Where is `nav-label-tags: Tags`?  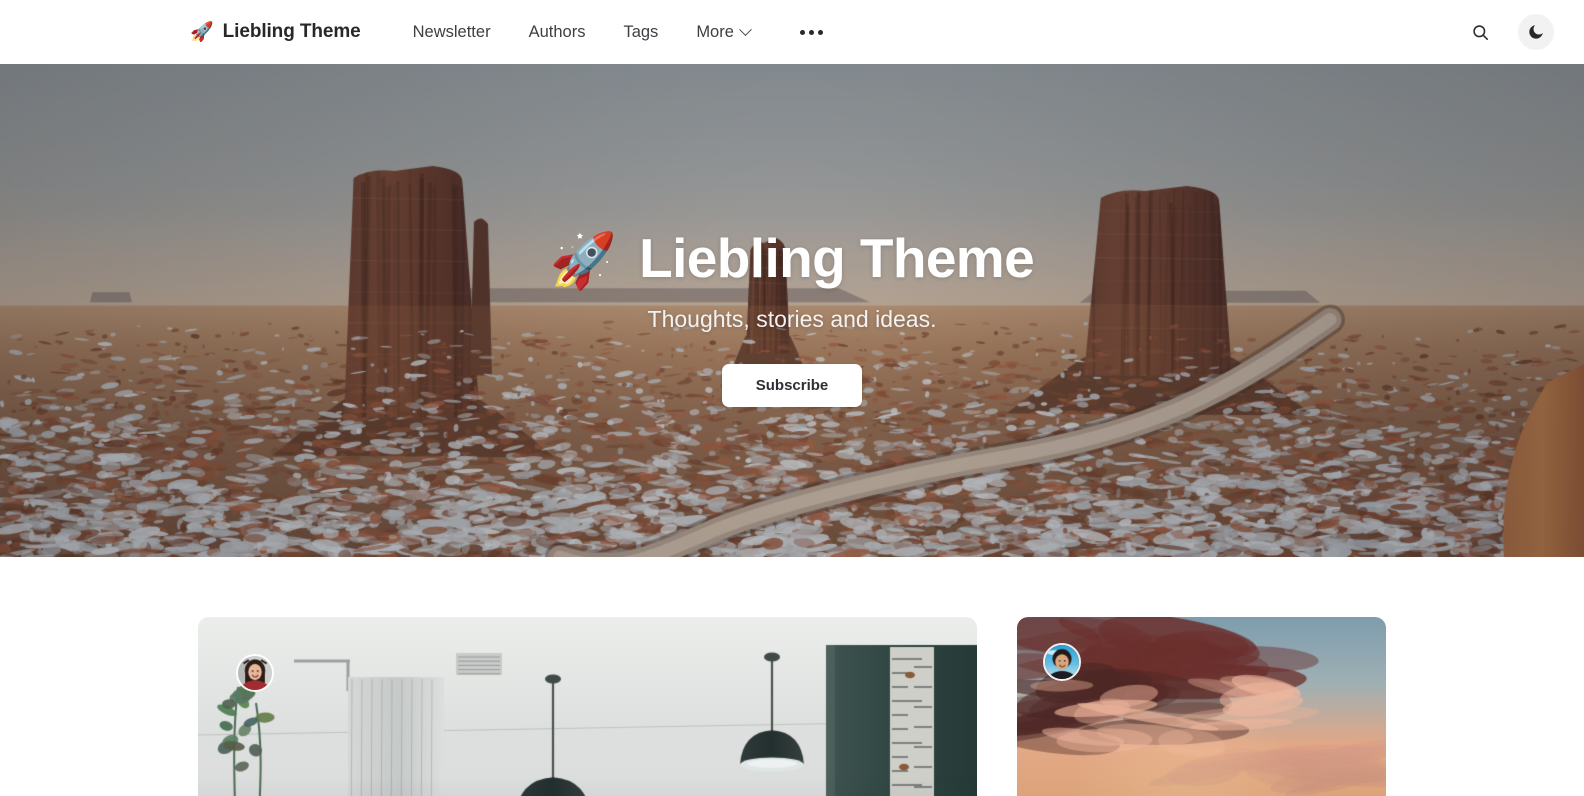 nav-label-tags: Tags is located at coordinates (641, 31).